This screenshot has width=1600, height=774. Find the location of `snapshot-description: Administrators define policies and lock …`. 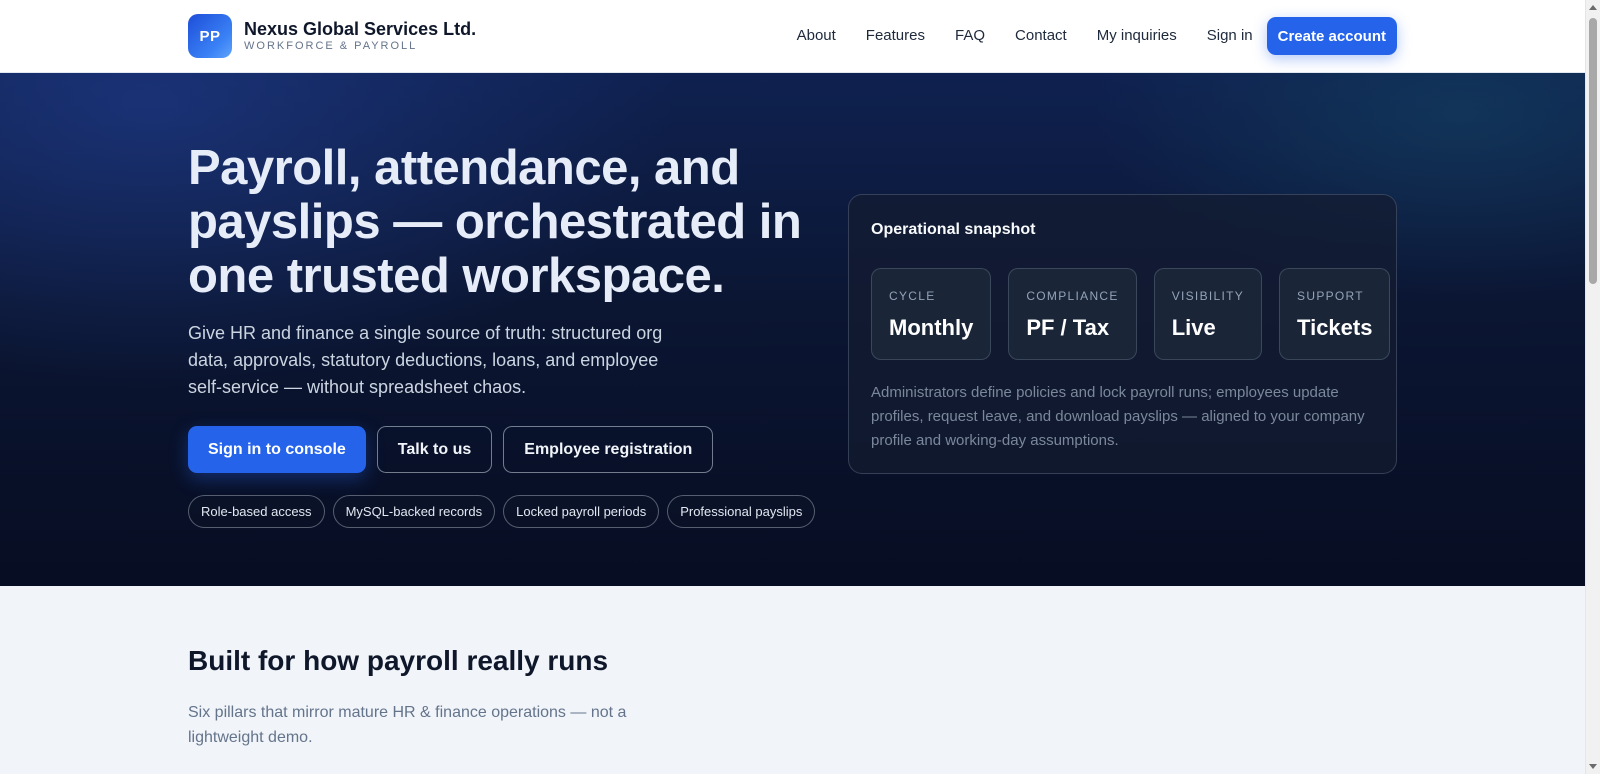

snapshot-description: Administrators define policies and lock … is located at coordinates (1118, 416).